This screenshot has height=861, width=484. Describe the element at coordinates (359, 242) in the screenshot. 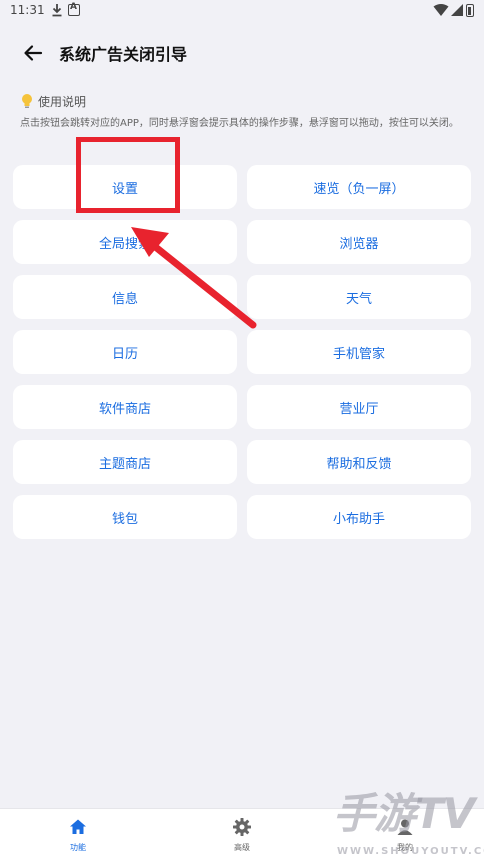

I see `browser-button: 浏览器` at that location.